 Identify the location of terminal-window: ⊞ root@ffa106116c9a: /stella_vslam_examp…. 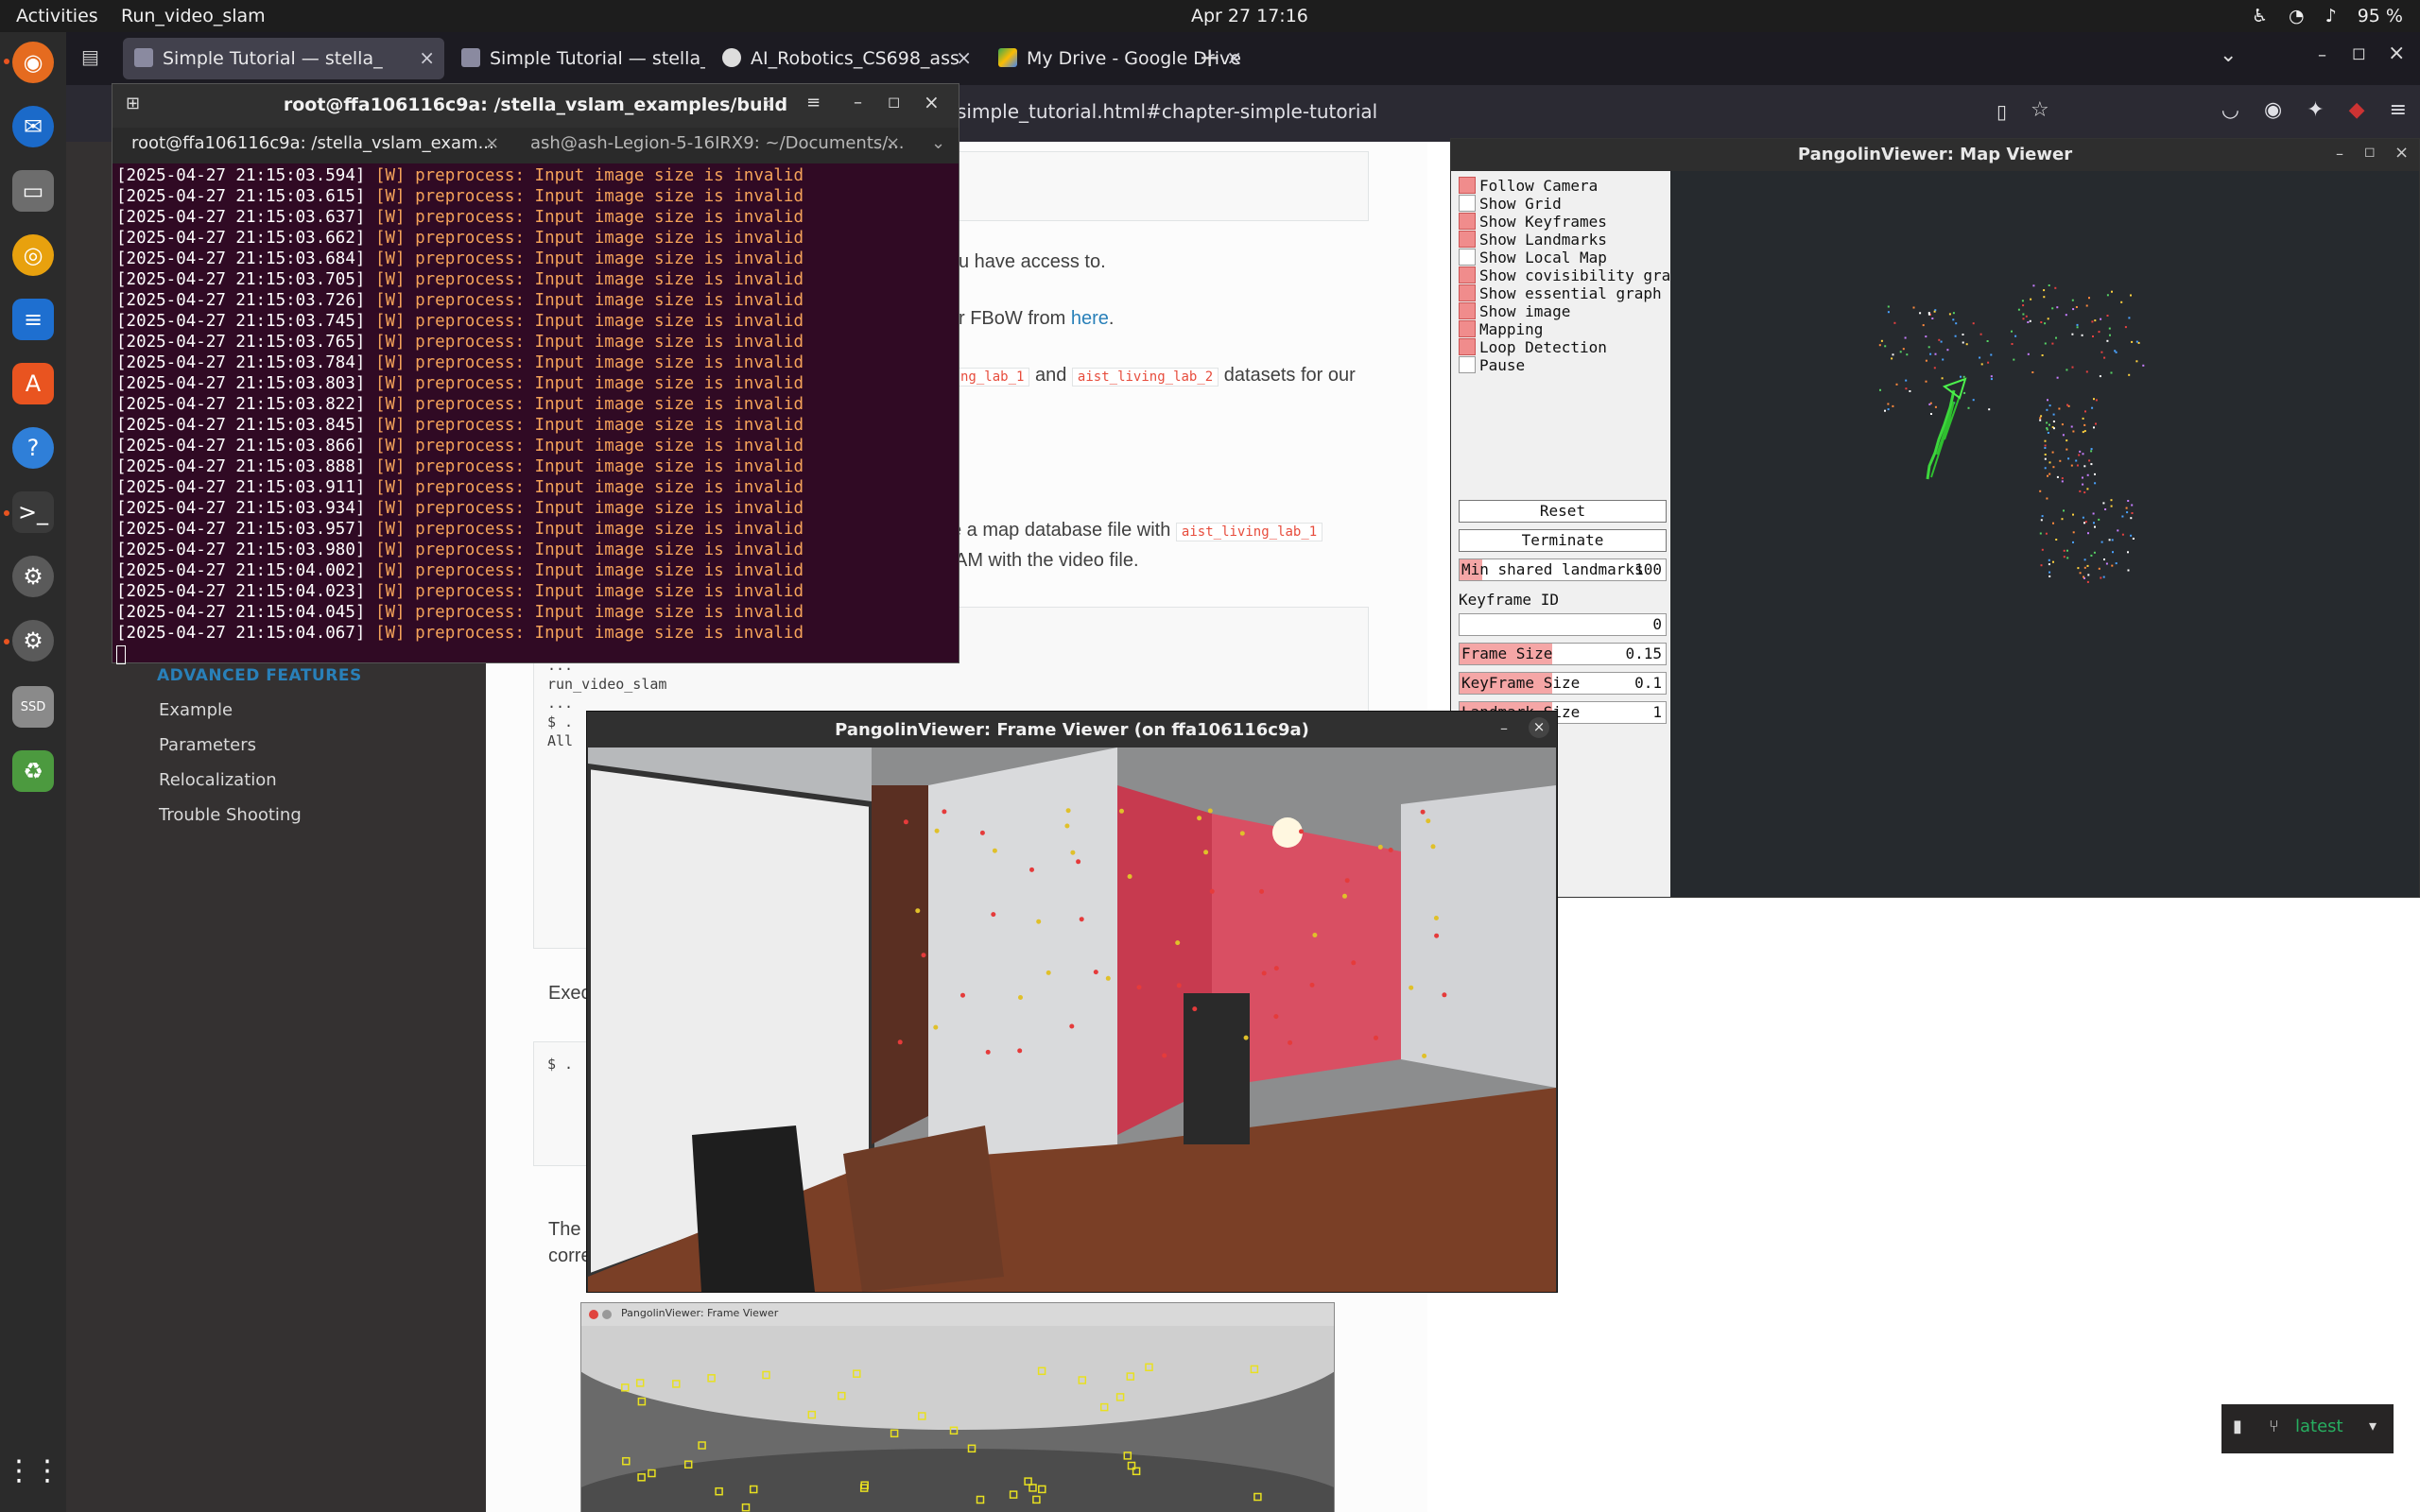
(535, 373).